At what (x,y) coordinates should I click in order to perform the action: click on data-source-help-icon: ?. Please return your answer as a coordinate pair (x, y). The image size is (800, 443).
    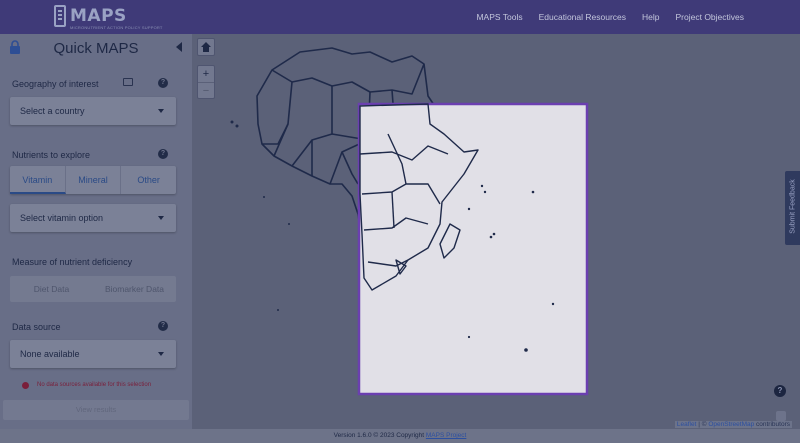
    Looking at the image, I should click on (163, 326).